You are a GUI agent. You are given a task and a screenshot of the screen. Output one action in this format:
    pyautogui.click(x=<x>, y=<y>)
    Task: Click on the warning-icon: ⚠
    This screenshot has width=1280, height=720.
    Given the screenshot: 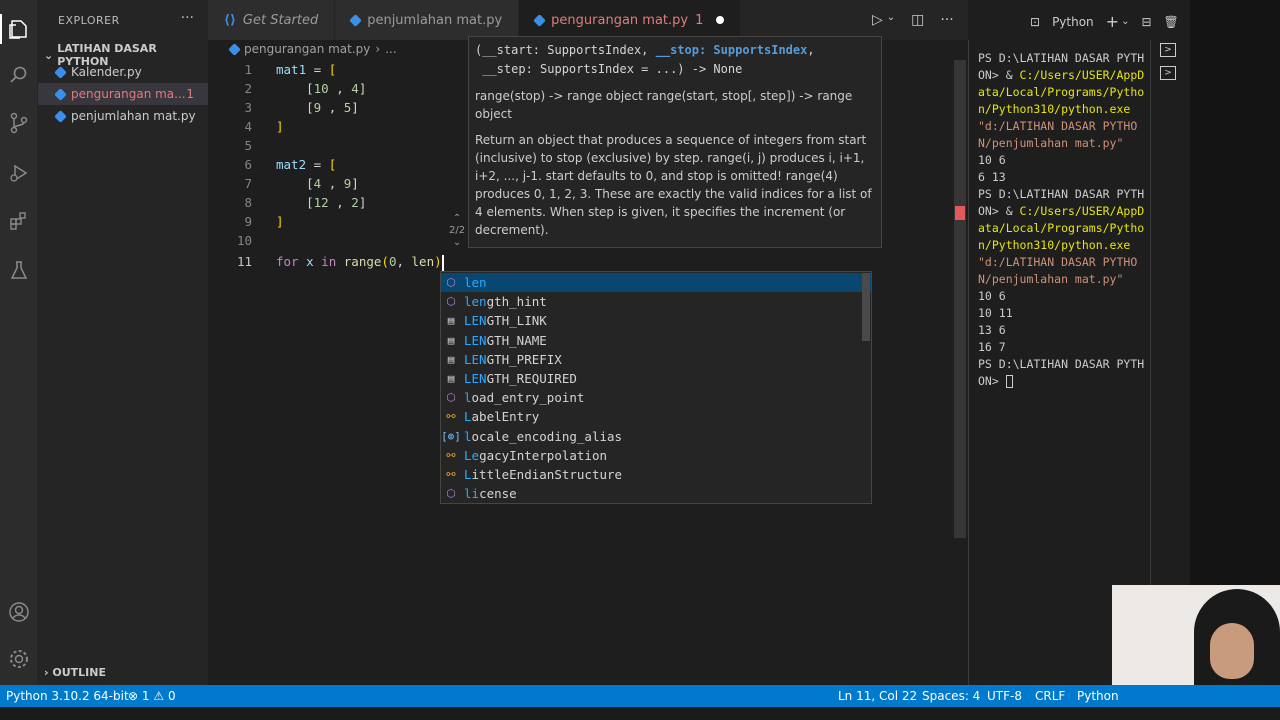 What is the action you would take?
    pyautogui.click(x=159, y=696)
    